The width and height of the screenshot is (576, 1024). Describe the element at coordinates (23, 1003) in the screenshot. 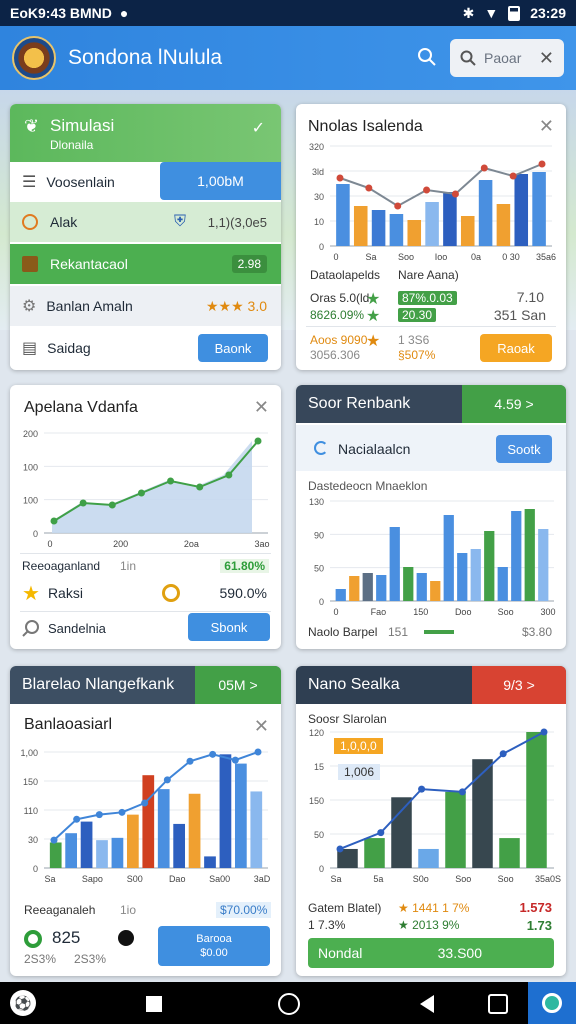

I see `app-icon-left: ⚽` at that location.